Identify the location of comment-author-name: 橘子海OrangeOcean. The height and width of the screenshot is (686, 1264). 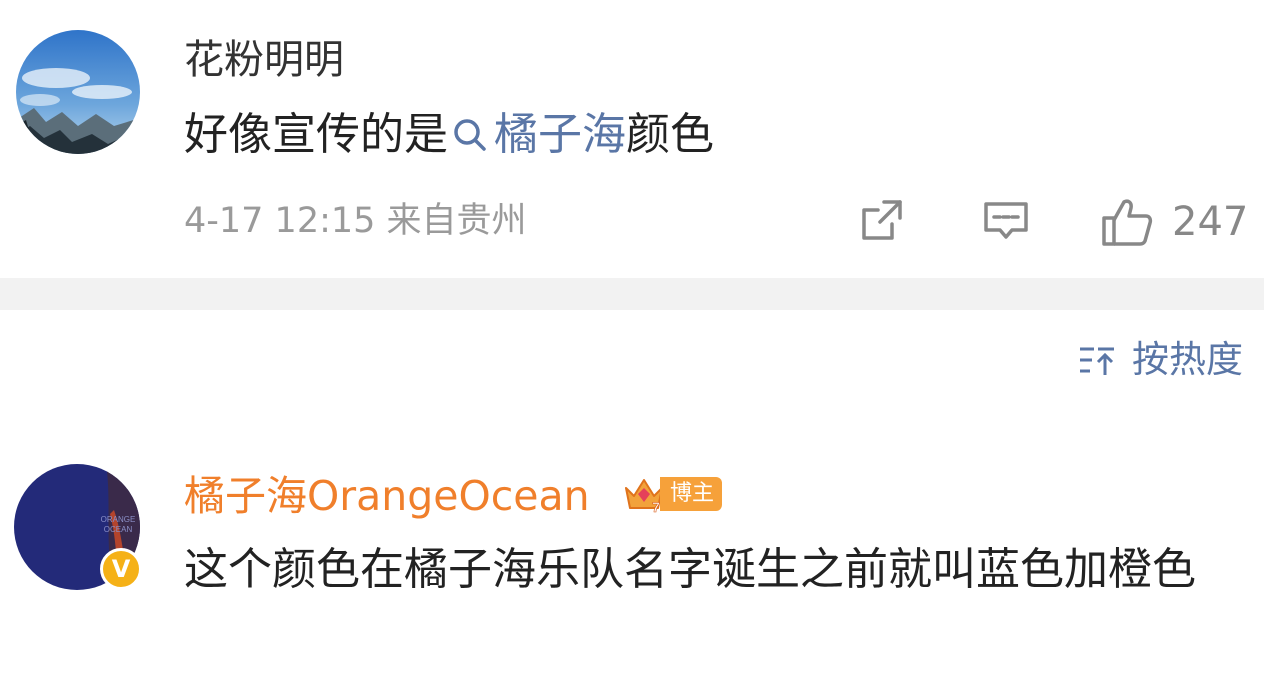
(387, 496).